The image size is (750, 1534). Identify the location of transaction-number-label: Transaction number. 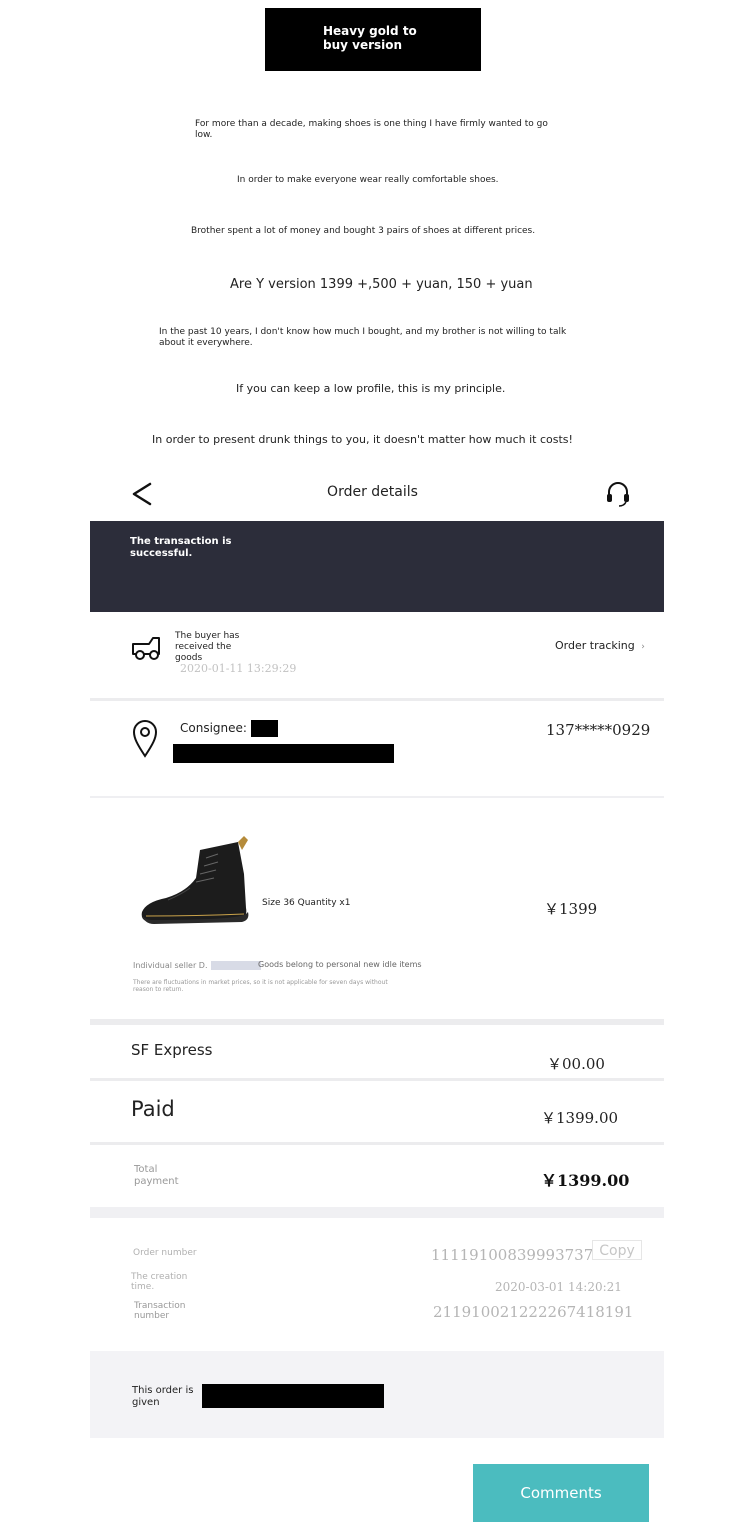
(160, 1311).